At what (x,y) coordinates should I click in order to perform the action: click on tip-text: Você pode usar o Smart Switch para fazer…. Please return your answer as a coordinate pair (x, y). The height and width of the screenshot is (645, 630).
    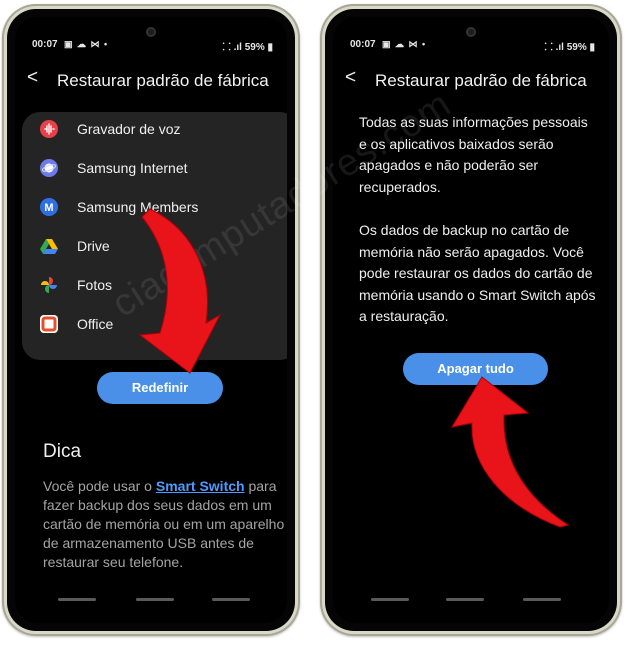
    Looking at the image, I should click on (165, 524).